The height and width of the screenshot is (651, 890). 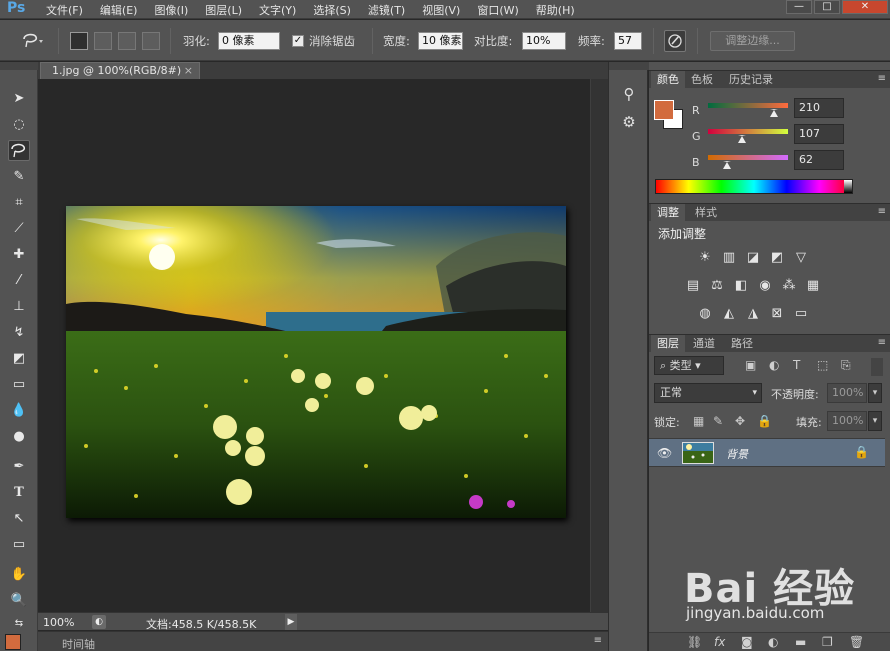 I want to click on exposure-icon: ◩, so click(x=777, y=258).